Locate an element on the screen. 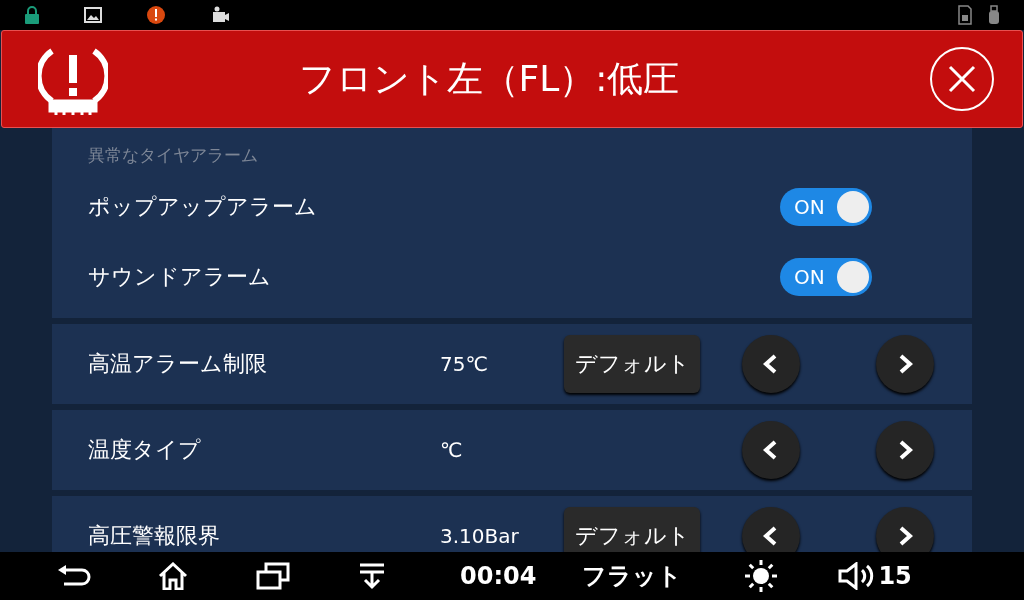 The image size is (1024, 600). download-arrow-button is located at coordinates (372, 576).